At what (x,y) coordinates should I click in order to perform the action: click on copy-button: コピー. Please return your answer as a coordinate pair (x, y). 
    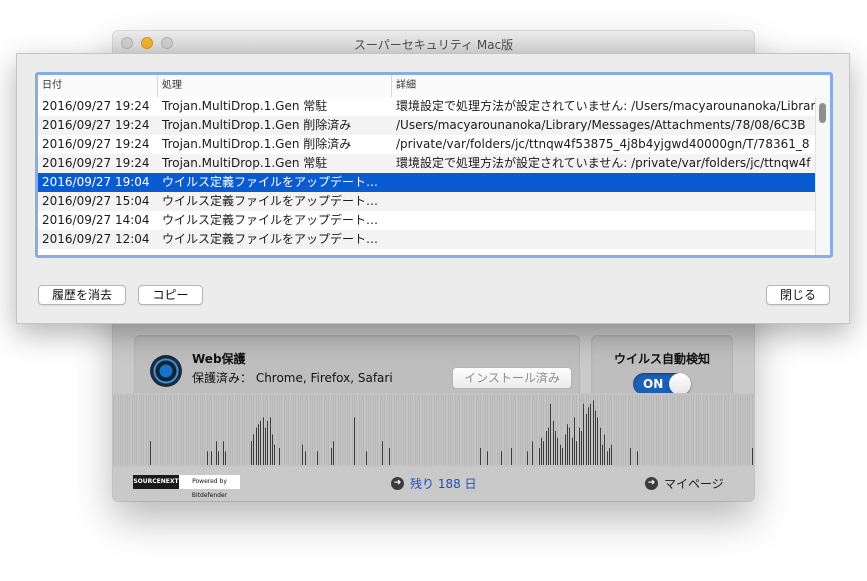
    Looking at the image, I should click on (170, 295).